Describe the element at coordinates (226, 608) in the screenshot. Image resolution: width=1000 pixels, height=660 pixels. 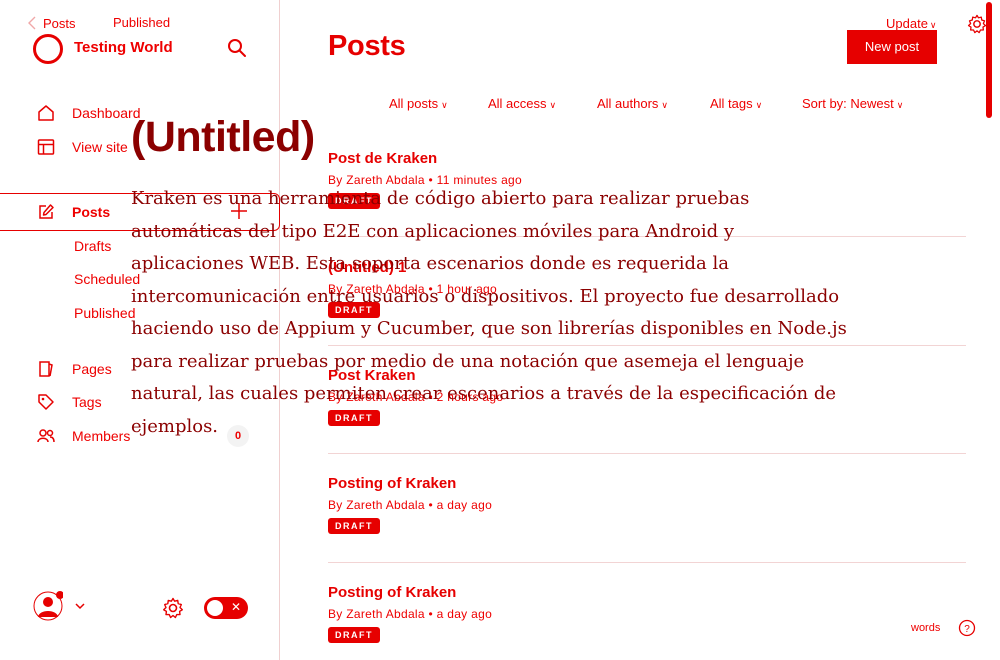
I see `night-mode-toggle: ✕` at that location.